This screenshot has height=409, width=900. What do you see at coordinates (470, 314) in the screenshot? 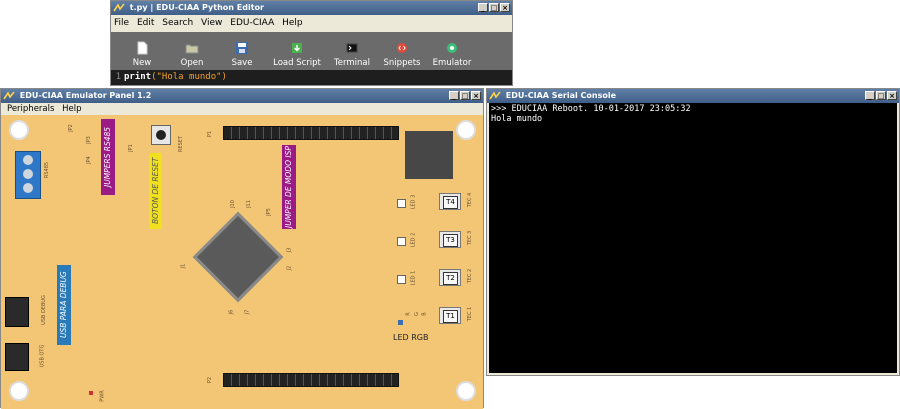
I see `tec1-label: TEC 1` at bounding box center [470, 314].